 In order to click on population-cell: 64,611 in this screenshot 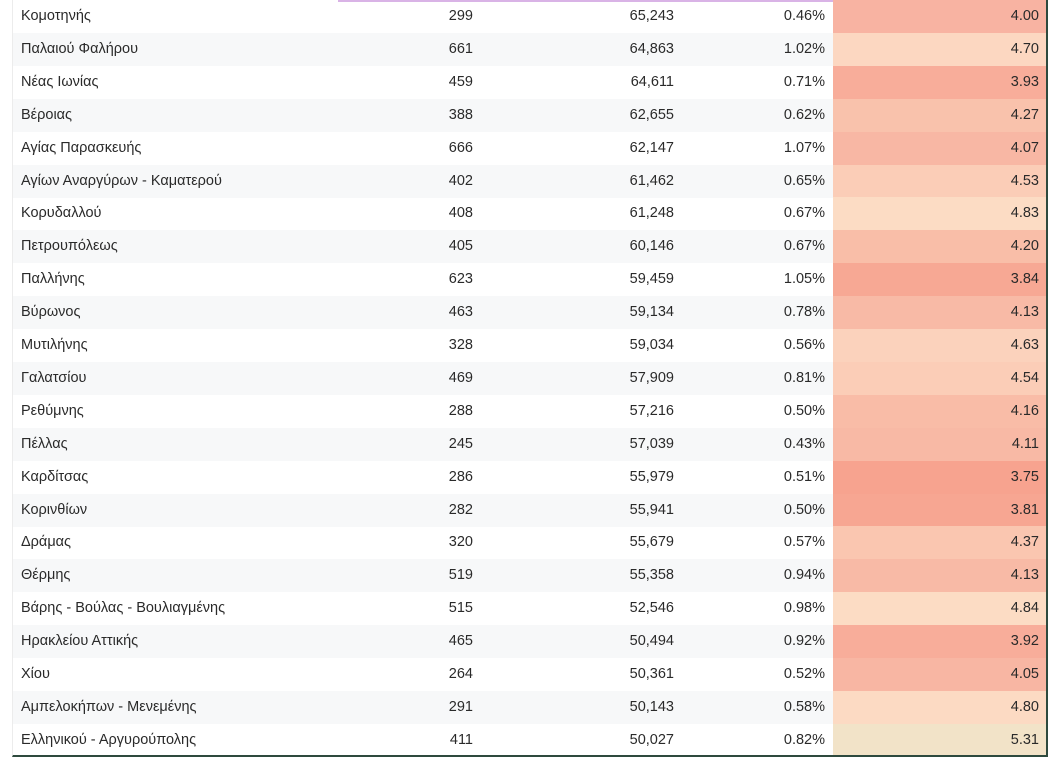, I will do `click(652, 81)`.